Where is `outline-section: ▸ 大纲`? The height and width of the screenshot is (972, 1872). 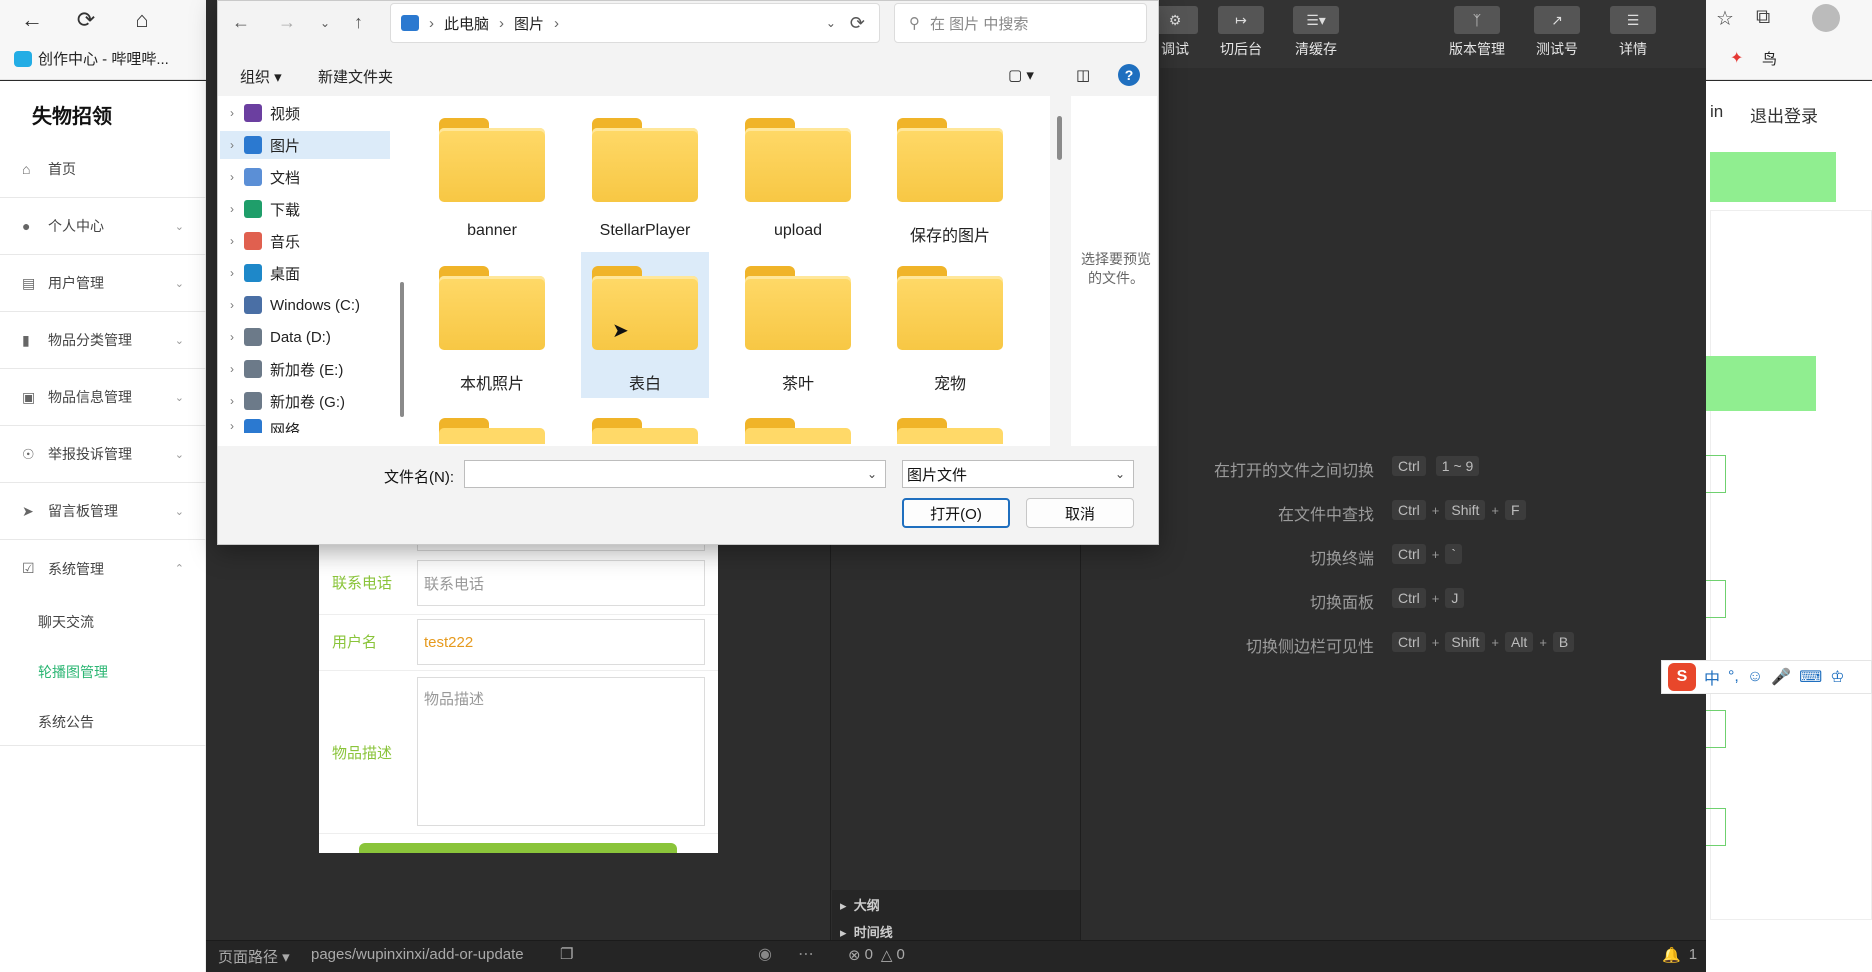
outline-section: ▸ 大纲 is located at coordinates (860, 904).